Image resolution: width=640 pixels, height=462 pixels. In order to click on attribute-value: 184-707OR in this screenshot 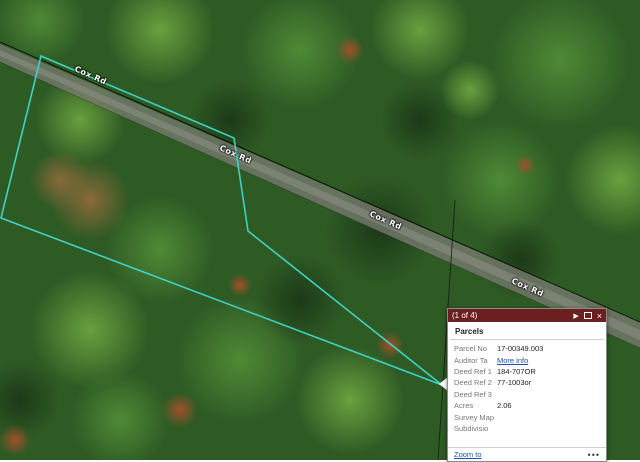, I will do `click(516, 371)`.